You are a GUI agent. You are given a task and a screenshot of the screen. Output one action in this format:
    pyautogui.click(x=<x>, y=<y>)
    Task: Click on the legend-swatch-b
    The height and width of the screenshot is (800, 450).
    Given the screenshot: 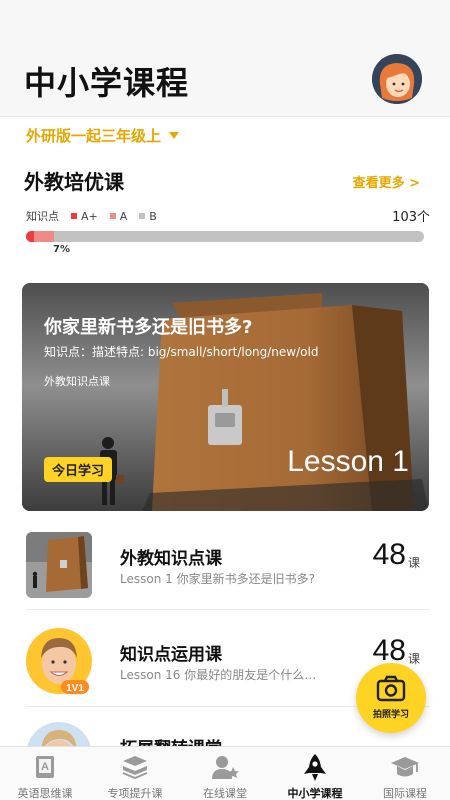 What is the action you would take?
    pyautogui.click(x=142, y=216)
    